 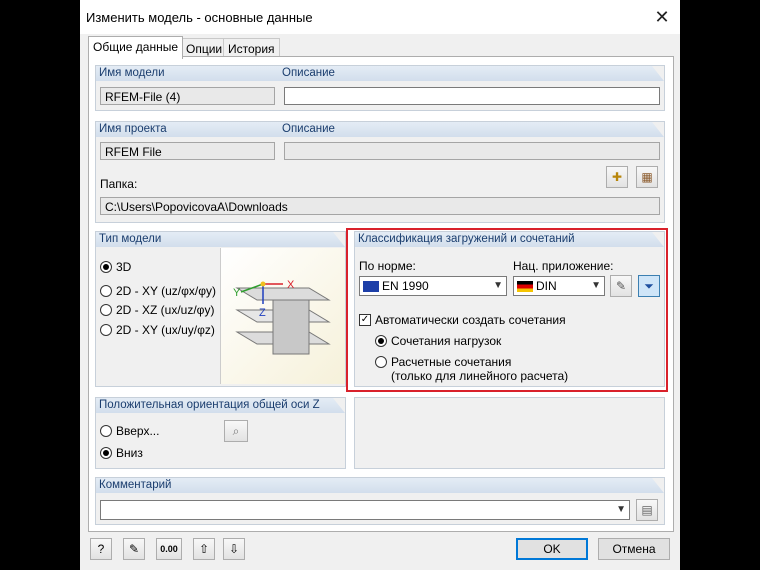 What do you see at coordinates (472, 151) in the screenshot?
I see `project-description-field` at bounding box center [472, 151].